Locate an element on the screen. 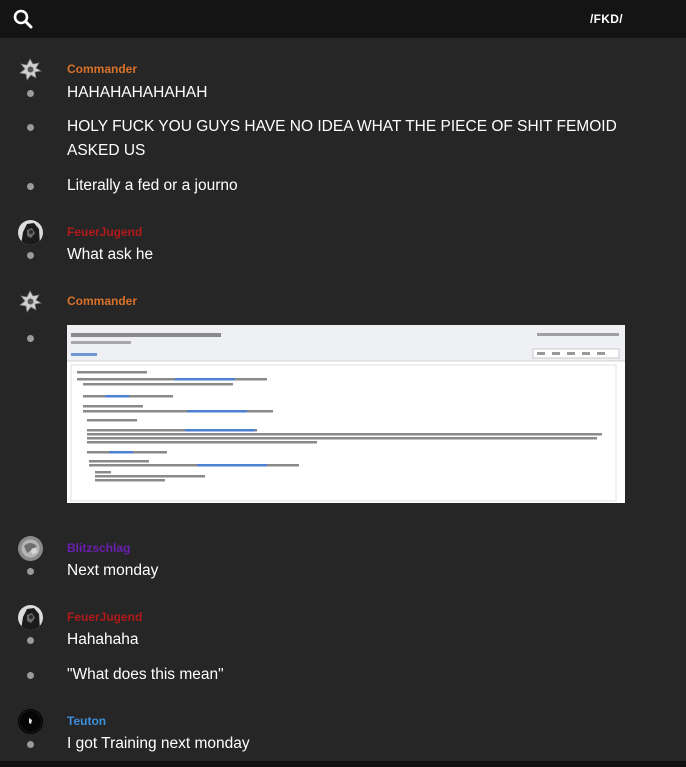  search-icon is located at coordinates (23, 19).